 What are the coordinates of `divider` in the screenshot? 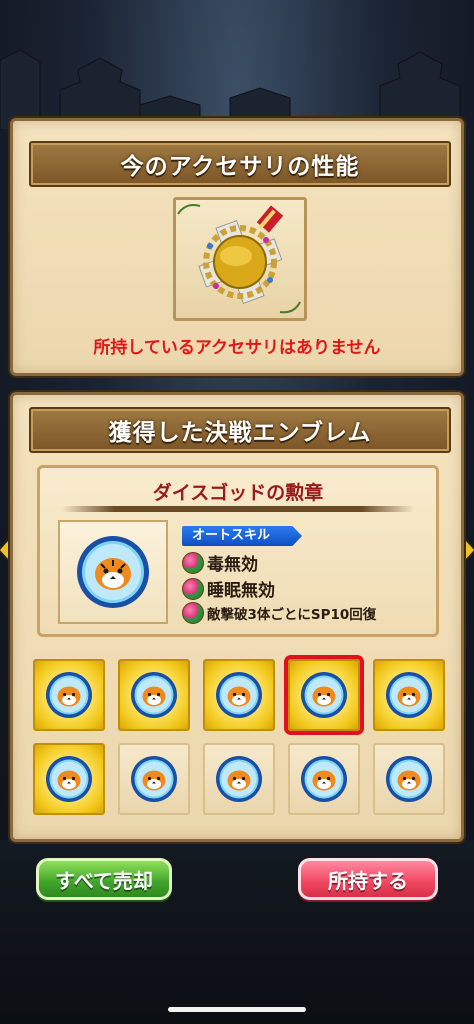 It's located at (238, 509).